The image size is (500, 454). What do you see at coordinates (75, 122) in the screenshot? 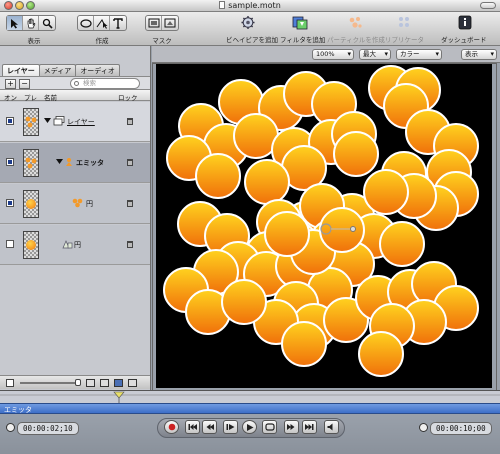
I see `layer-row-group: レイヤー` at bounding box center [75, 122].